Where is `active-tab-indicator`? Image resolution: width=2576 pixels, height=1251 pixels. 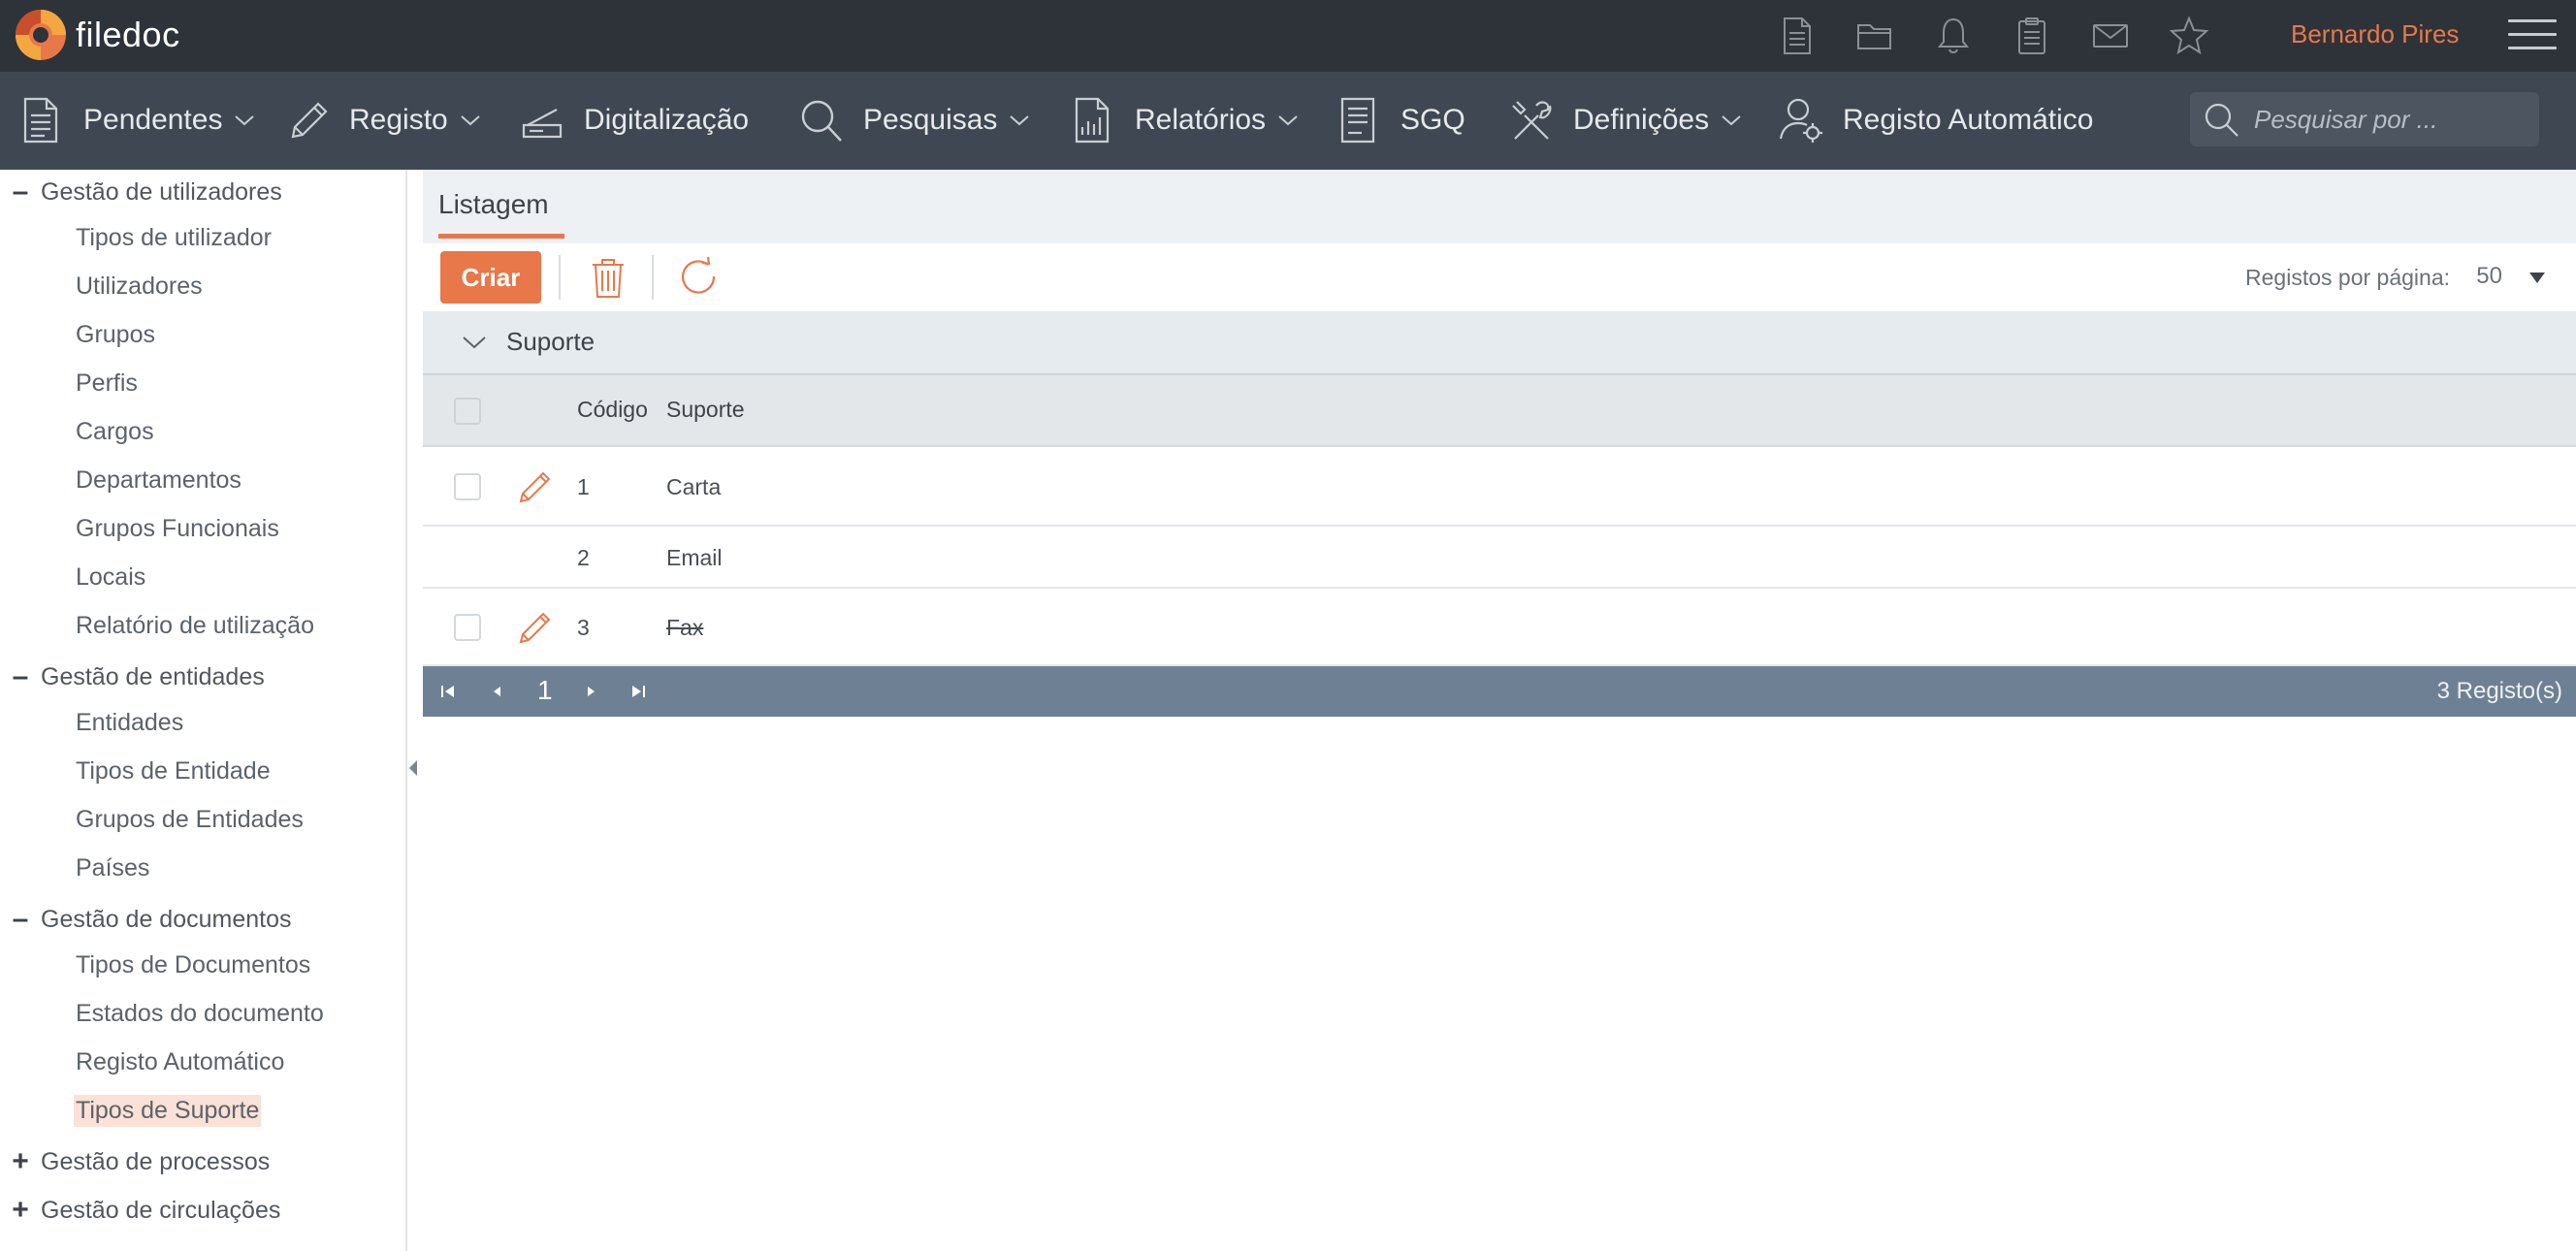 active-tab-indicator is located at coordinates (501, 237).